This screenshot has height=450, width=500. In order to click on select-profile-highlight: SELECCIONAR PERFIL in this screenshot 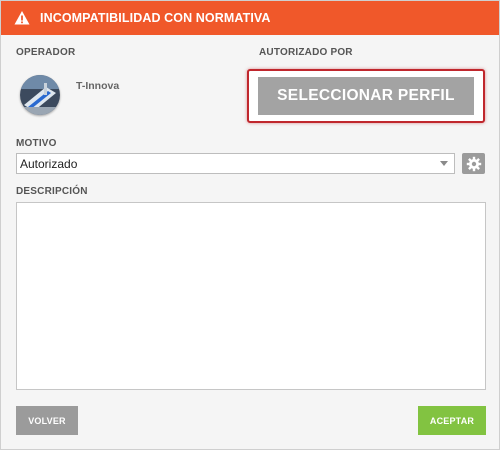, I will do `click(366, 96)`.